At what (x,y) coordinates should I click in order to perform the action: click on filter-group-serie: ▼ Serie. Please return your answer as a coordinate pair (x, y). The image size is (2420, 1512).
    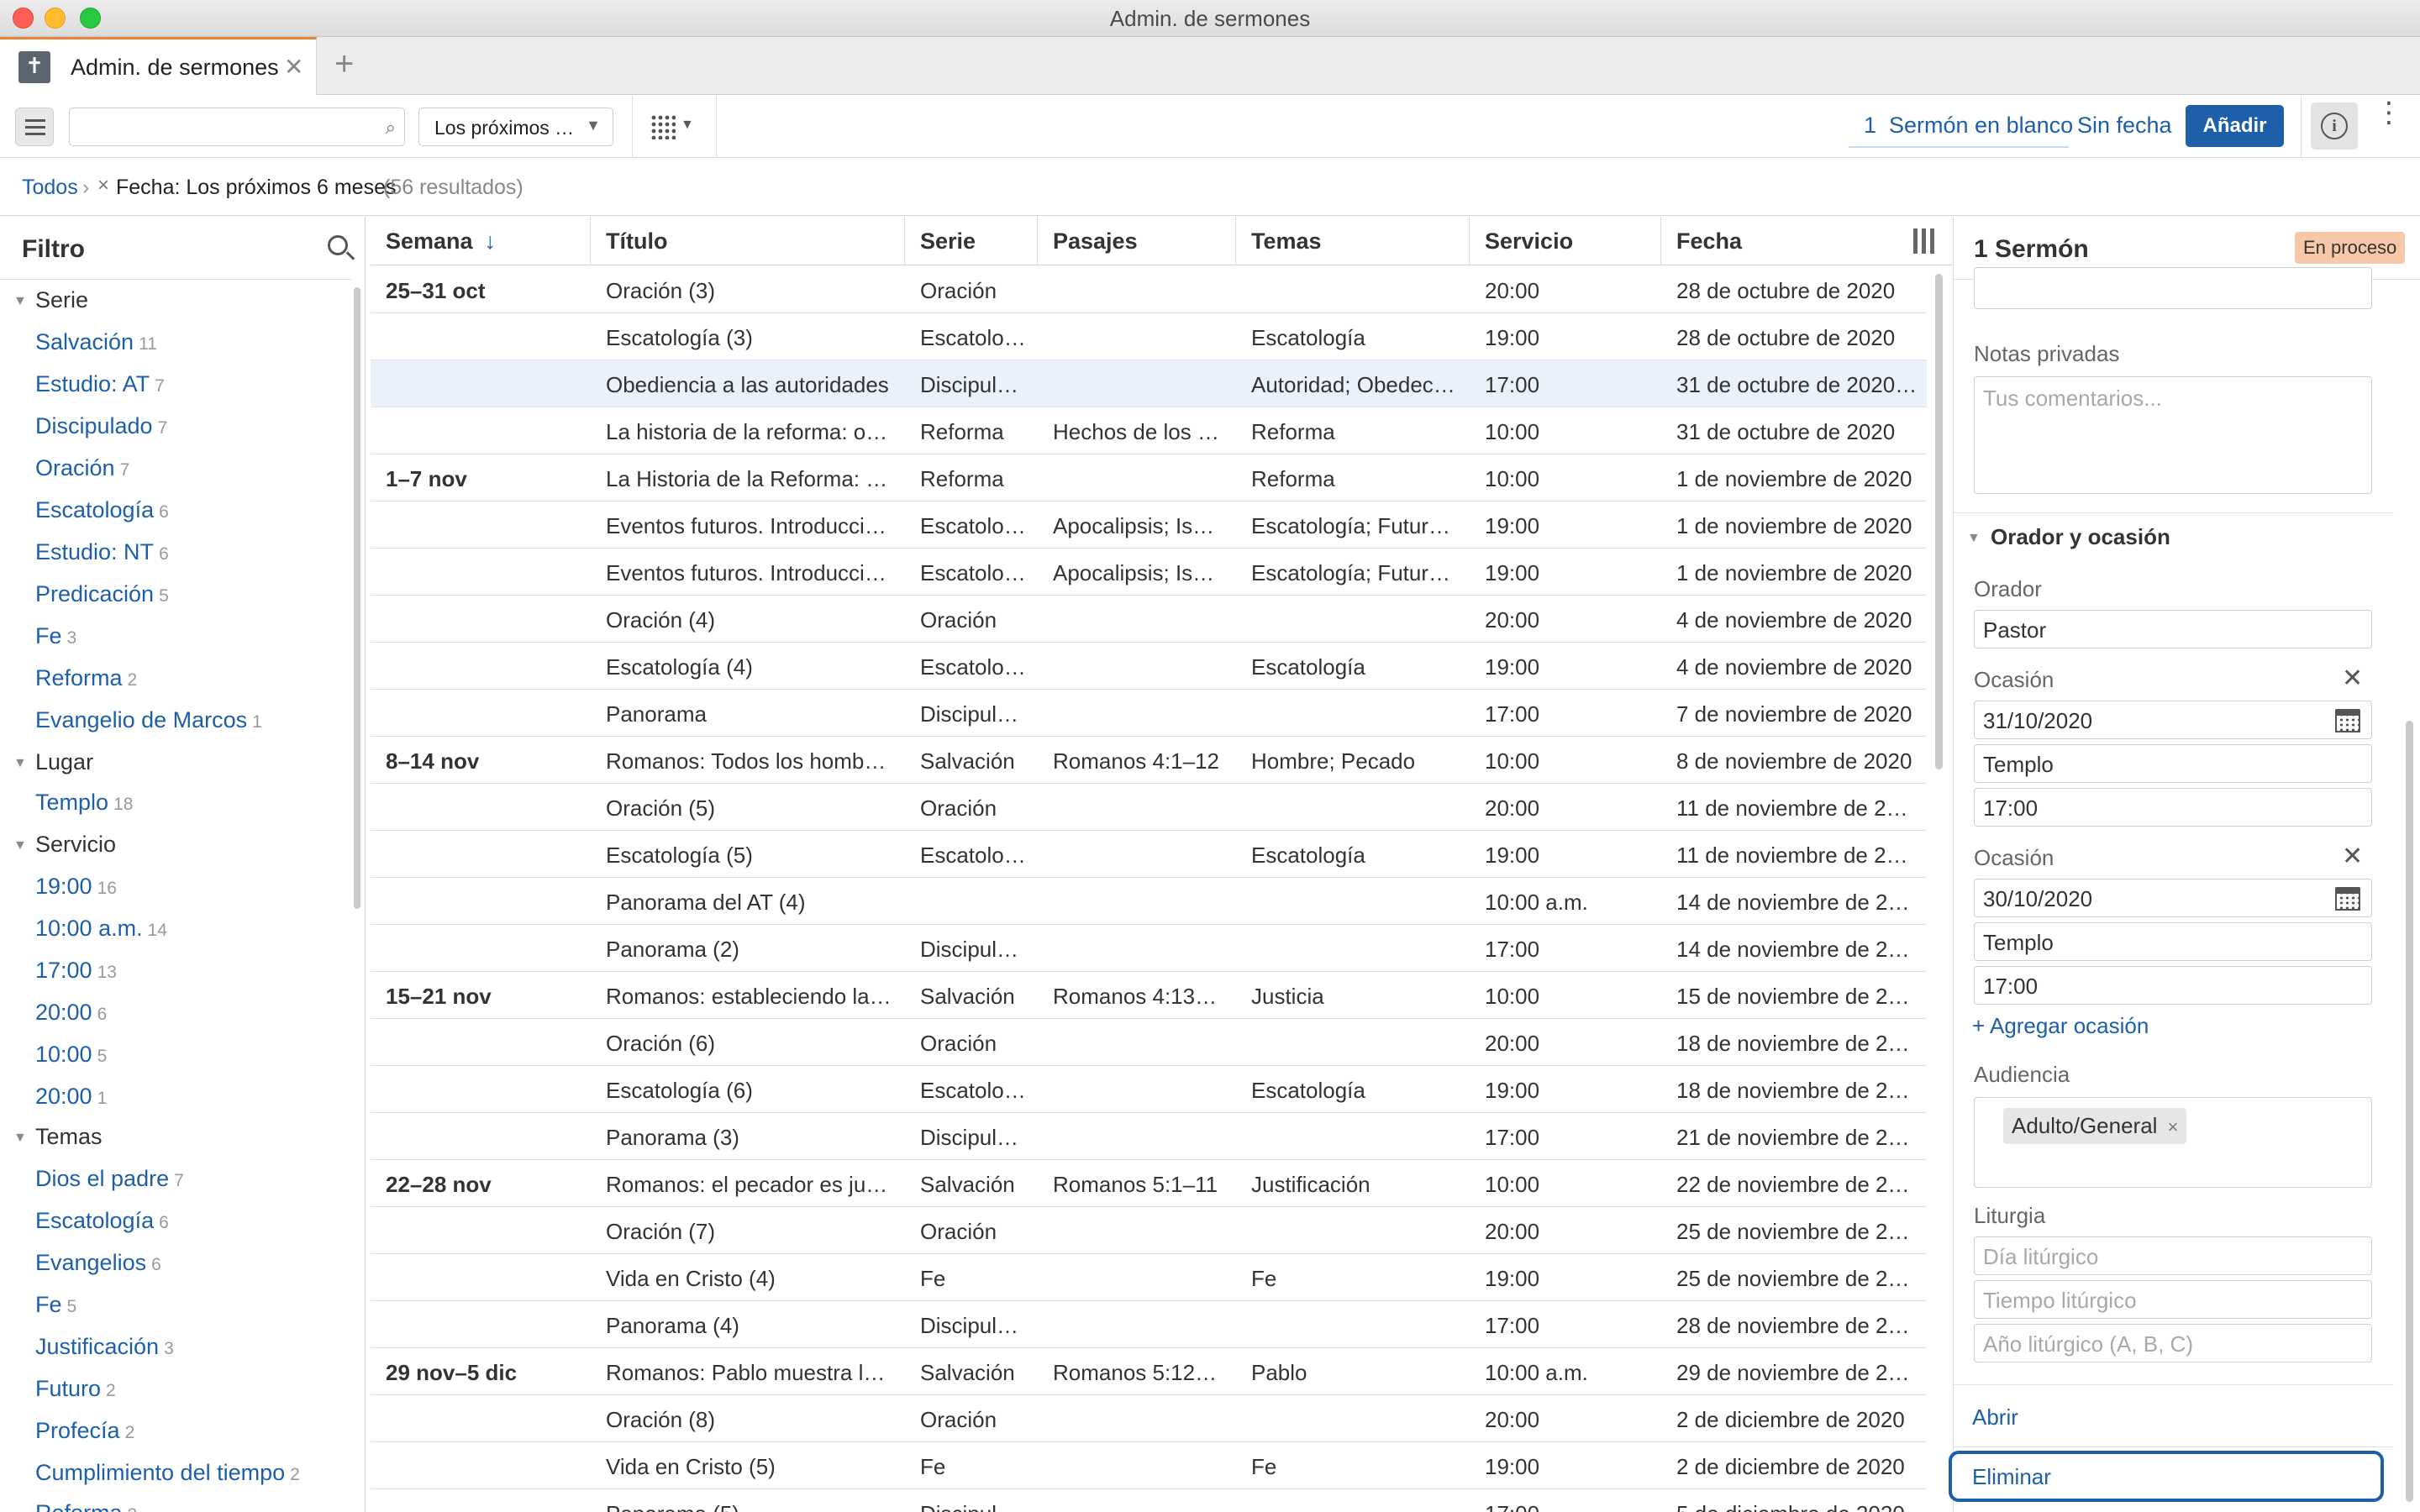
    Looking at the image, I should click on (51, 300).